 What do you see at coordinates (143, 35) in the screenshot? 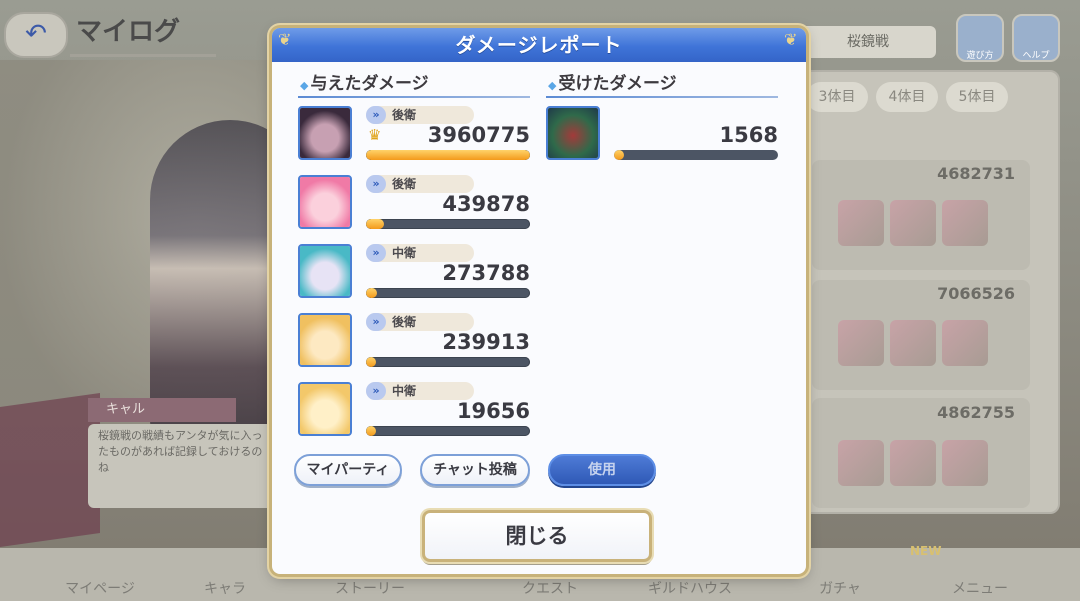
I see `screen-title: マイログ` at bounding box center [143, 35].